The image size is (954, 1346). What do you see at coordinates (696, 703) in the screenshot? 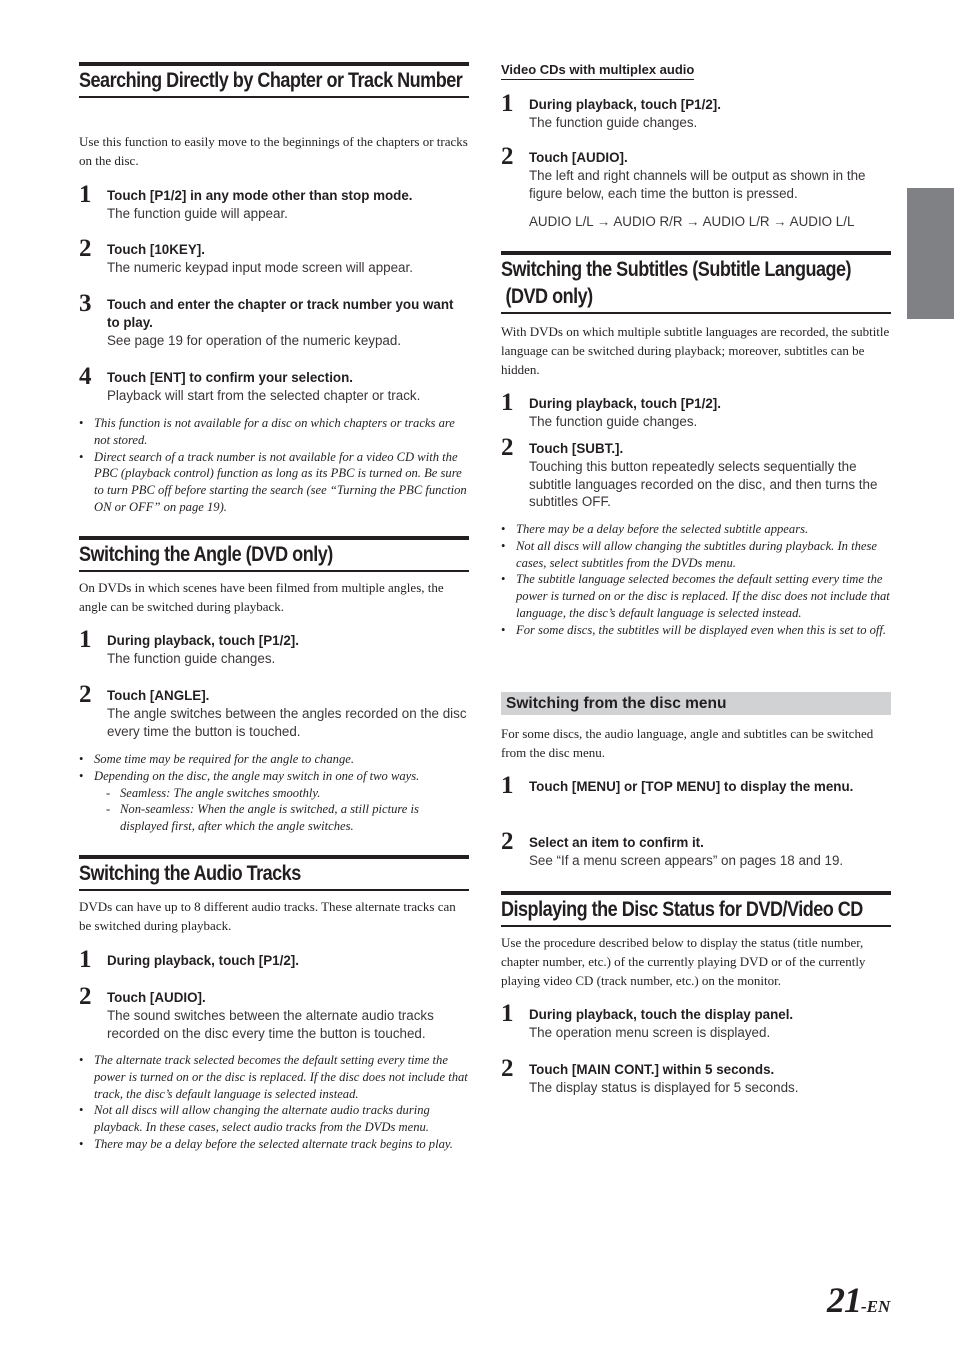
I see `subheading-disc-menu: Switching from the disc menu` at bounding box center [696, 703].